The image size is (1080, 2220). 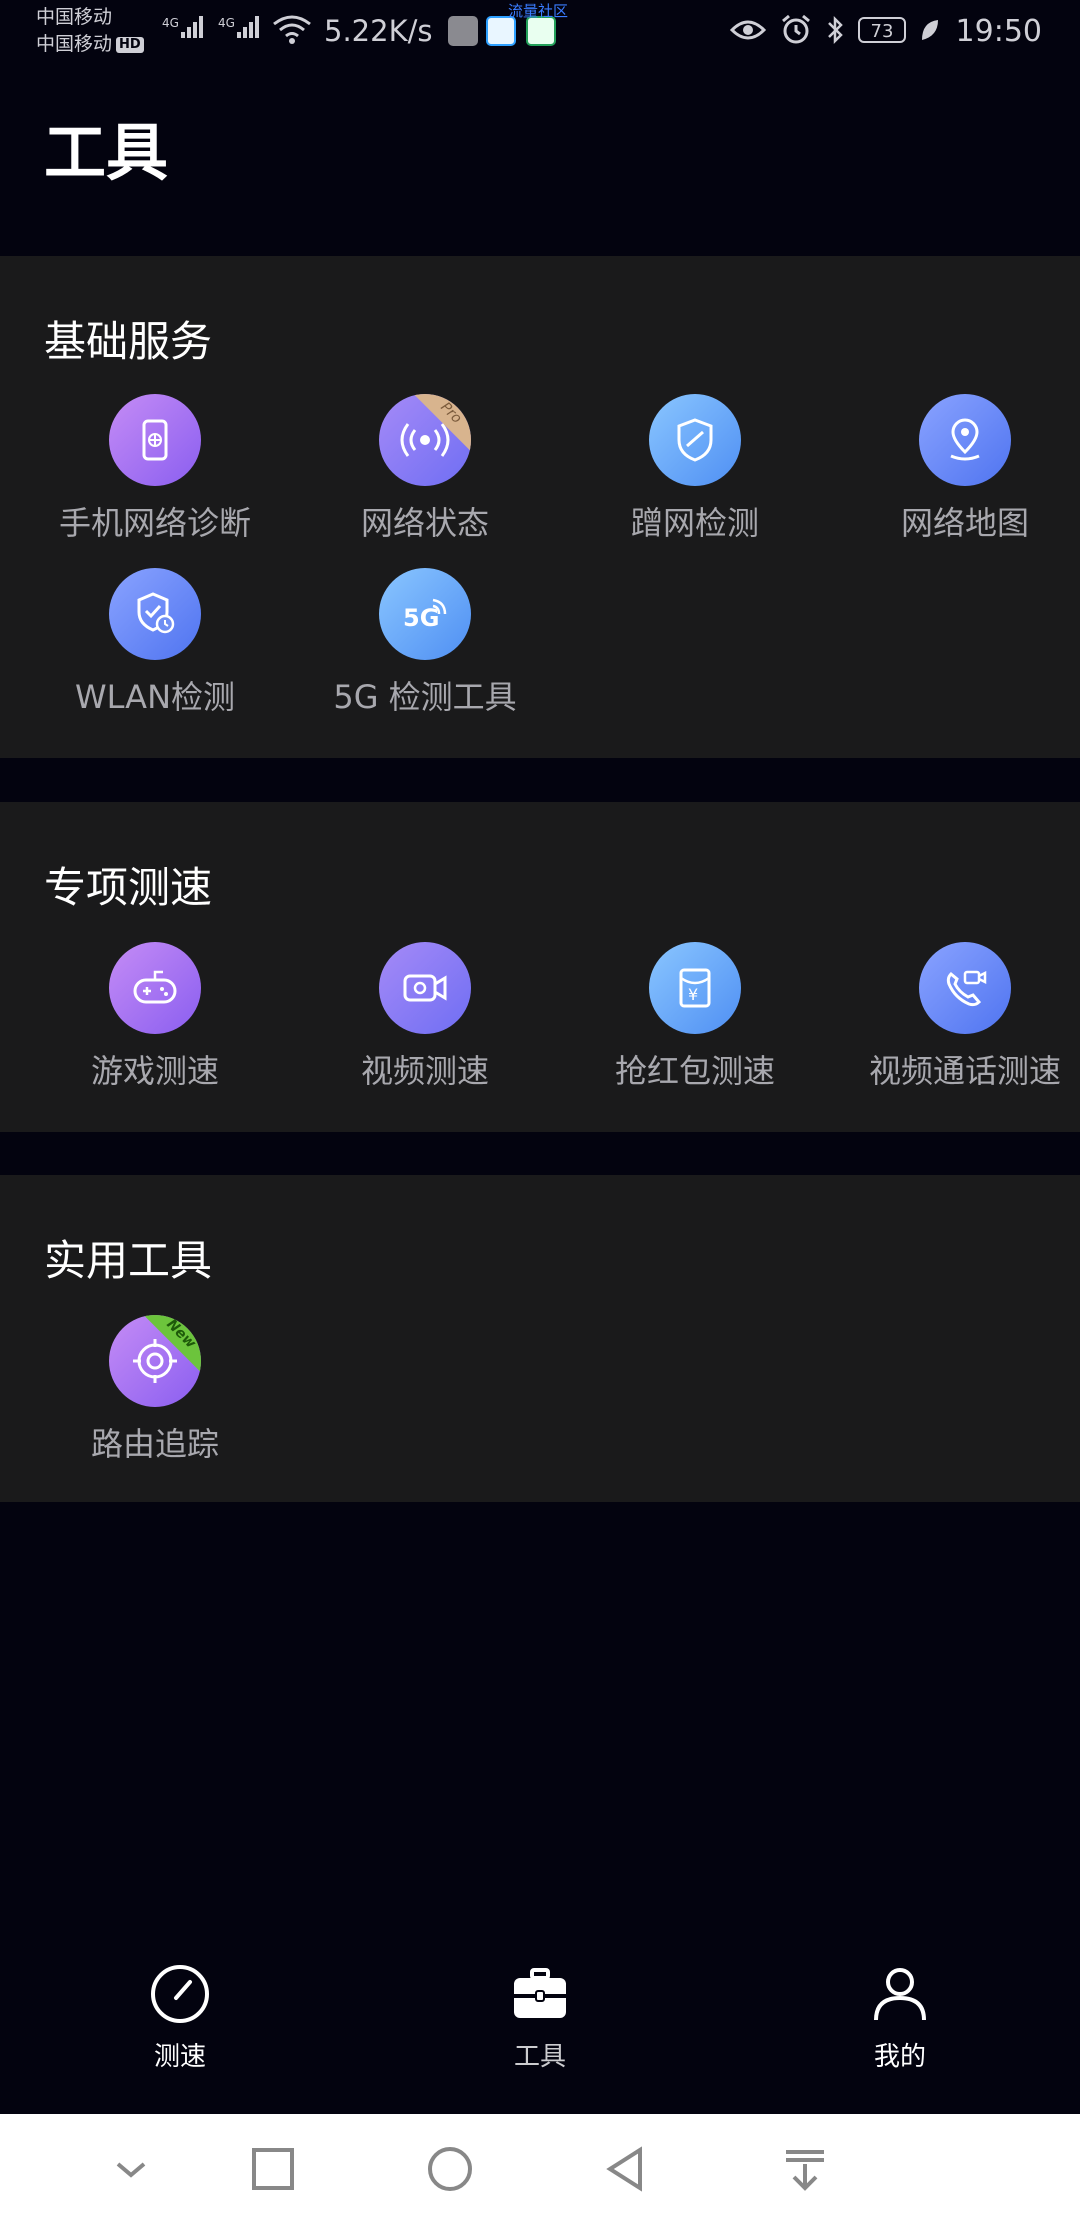 I want to click on tool-5g-detection: 5G 5G 检测工具, so click(x=425, y=643).